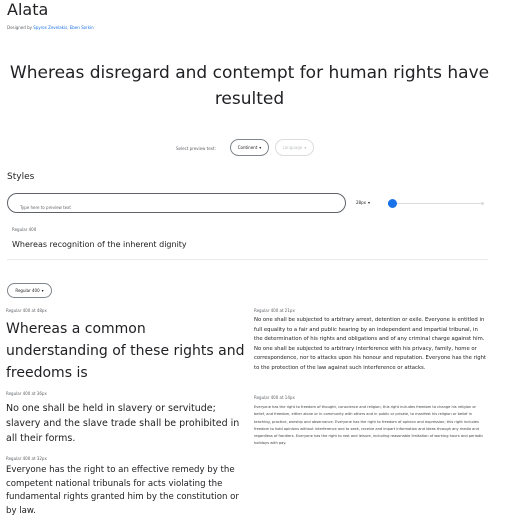 The image size is (510, 524). What do you see at coordinates (26, 310) in the screenshot?
I see `sample-meta: Regular 400 at 48px` at bounding box center [26, 310].